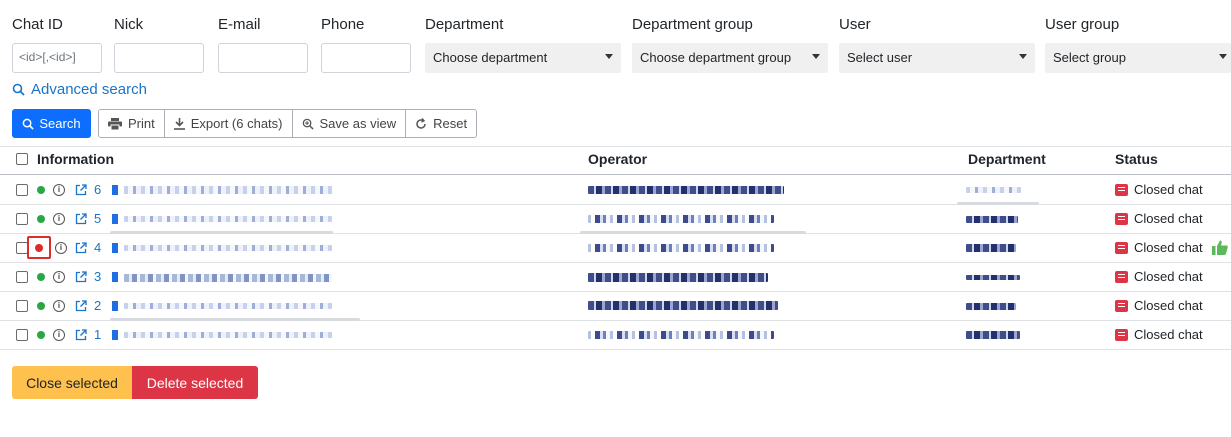  Describe the element at coordinates (72, 382) in the screenshot. I see `close-selected-button: Close selected` at that location.